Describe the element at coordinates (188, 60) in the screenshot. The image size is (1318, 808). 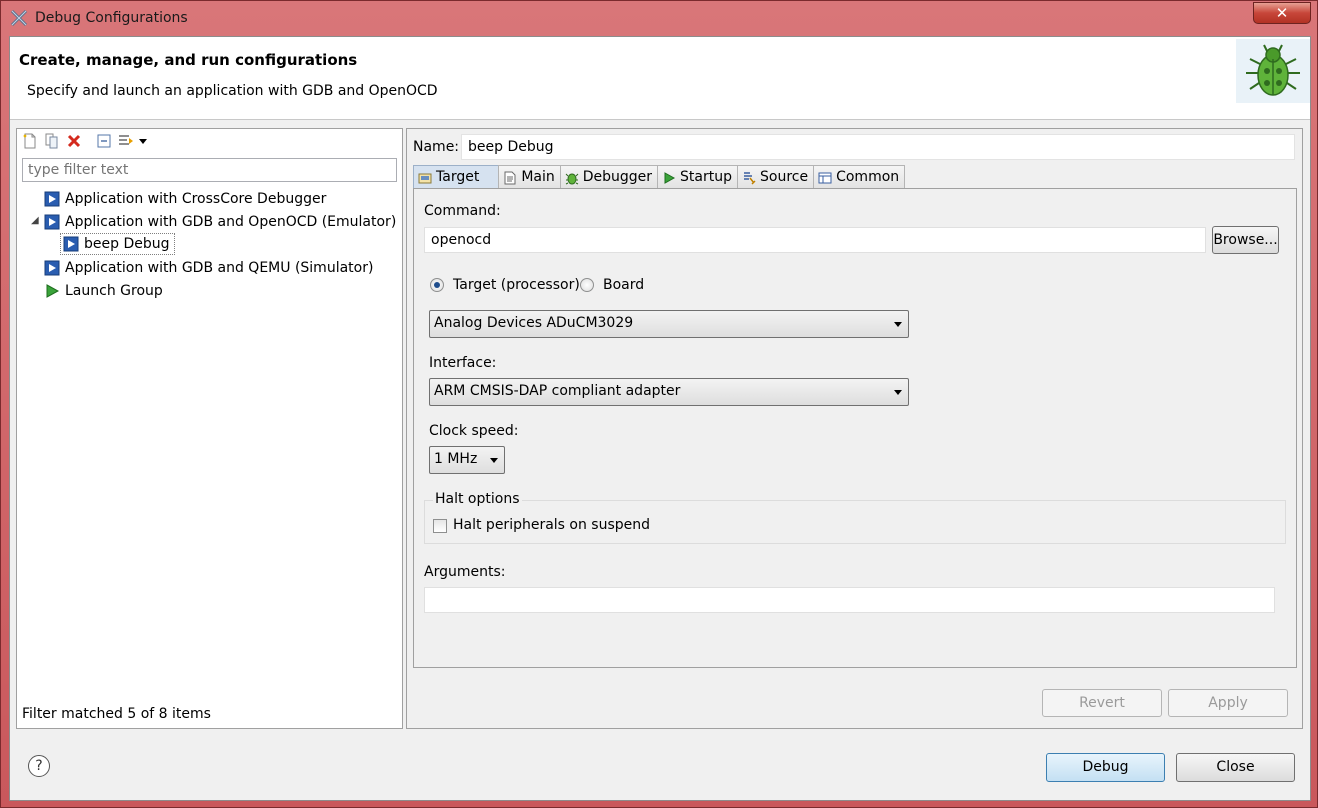
I see `page-title: Create, manage, and run configurations` at that location.